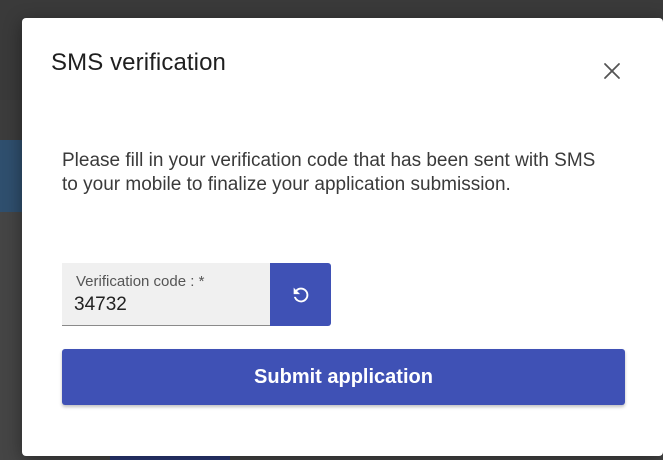  I want to click on close-icon, so click(612, 71).